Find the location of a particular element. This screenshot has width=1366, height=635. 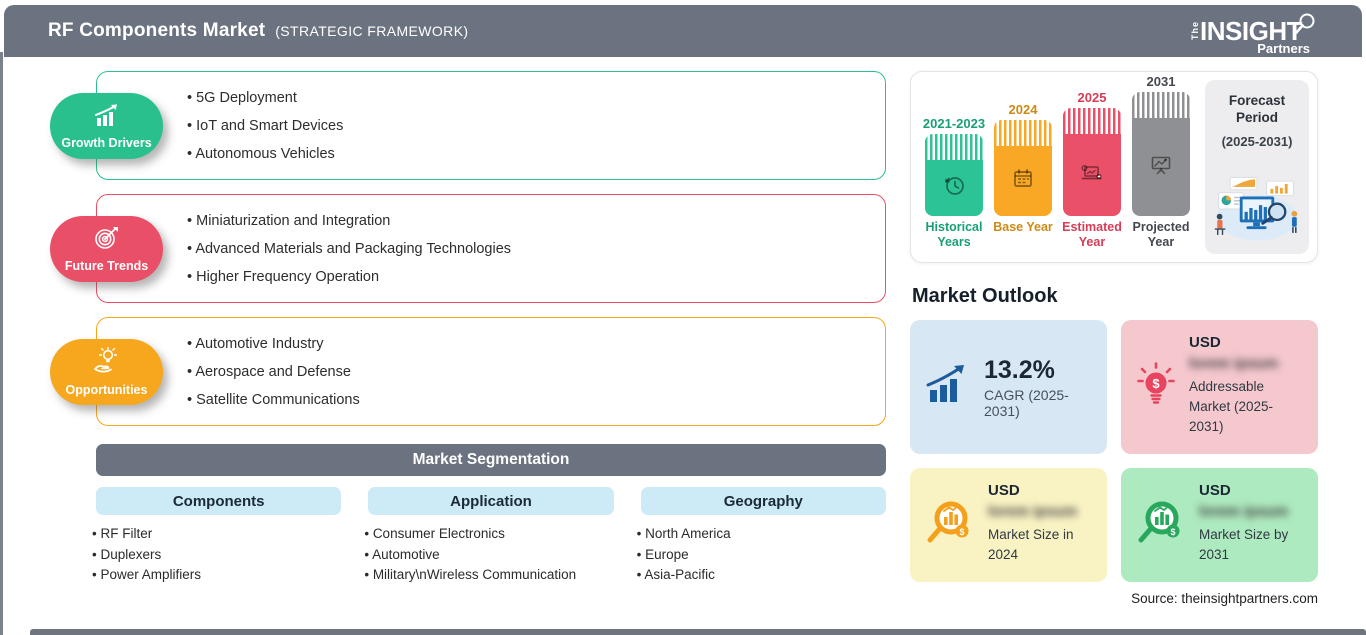

cagr-text: 13.2% CAGR (2025-2031) is located at coordinates (1038, 387).